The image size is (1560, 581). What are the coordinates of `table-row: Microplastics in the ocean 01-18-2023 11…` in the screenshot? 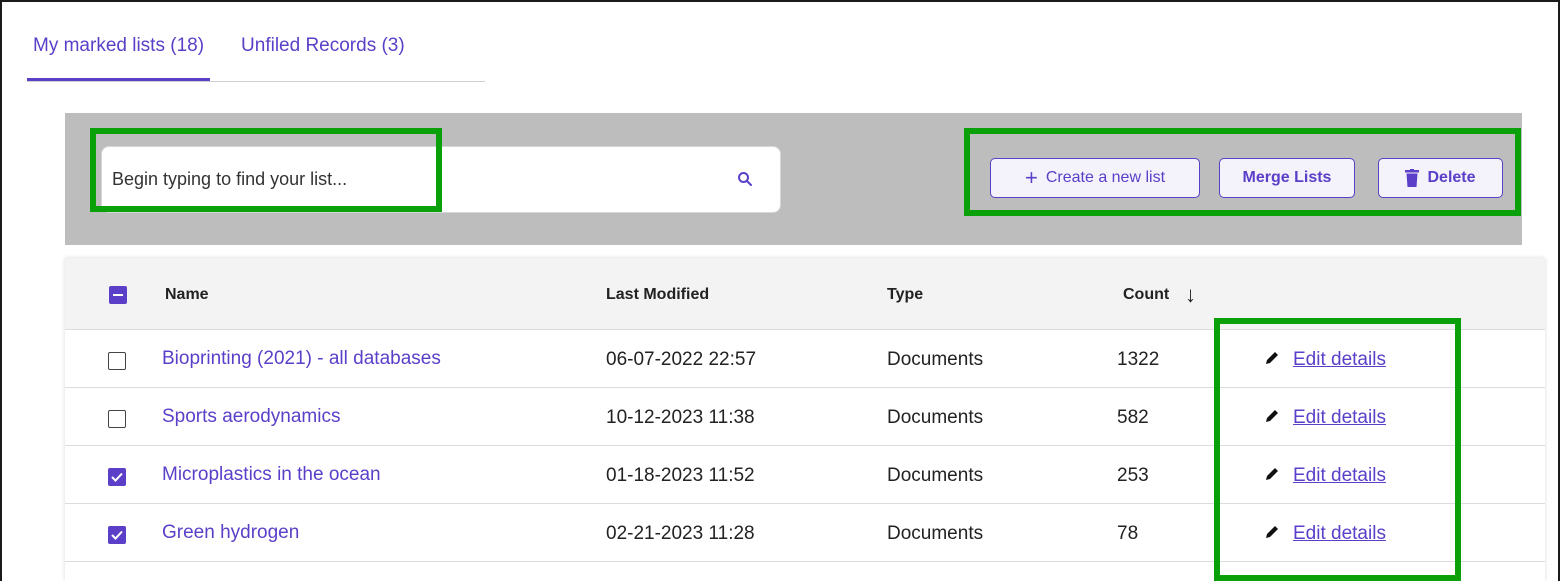 It's located at (805, 475).